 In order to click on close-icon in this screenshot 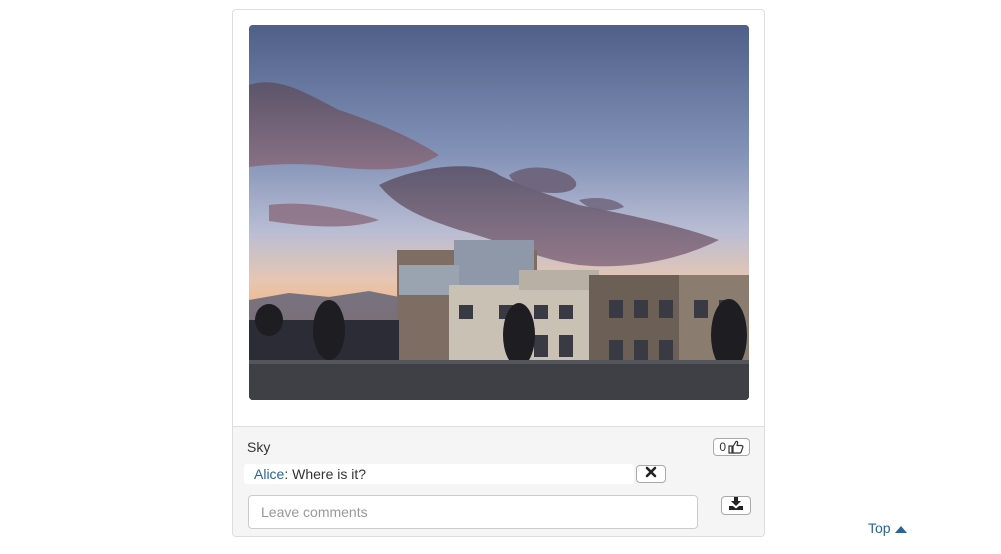, I will do `click(651, 474)`.